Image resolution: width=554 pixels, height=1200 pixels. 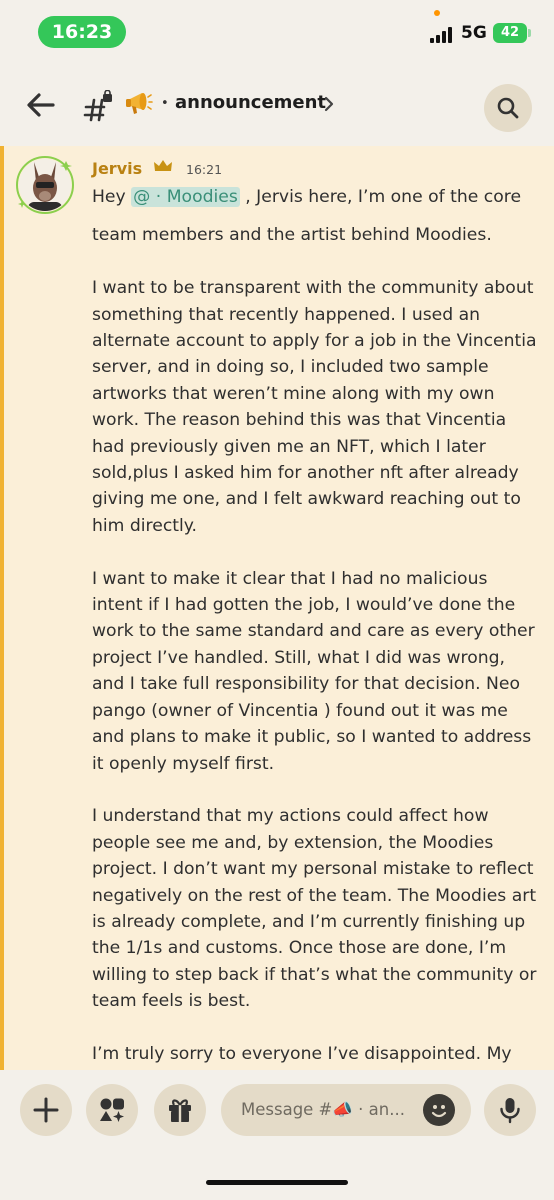 I want to click on battery-icon: 42, so click(x=510, y=33).